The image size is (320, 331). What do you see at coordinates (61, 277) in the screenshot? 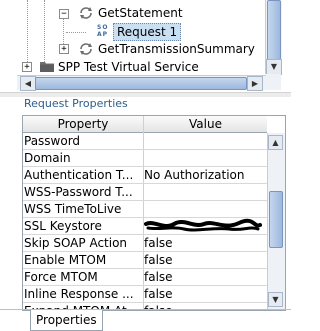
I see `property-name: Force MTOM` at bounding box center [61, 277].